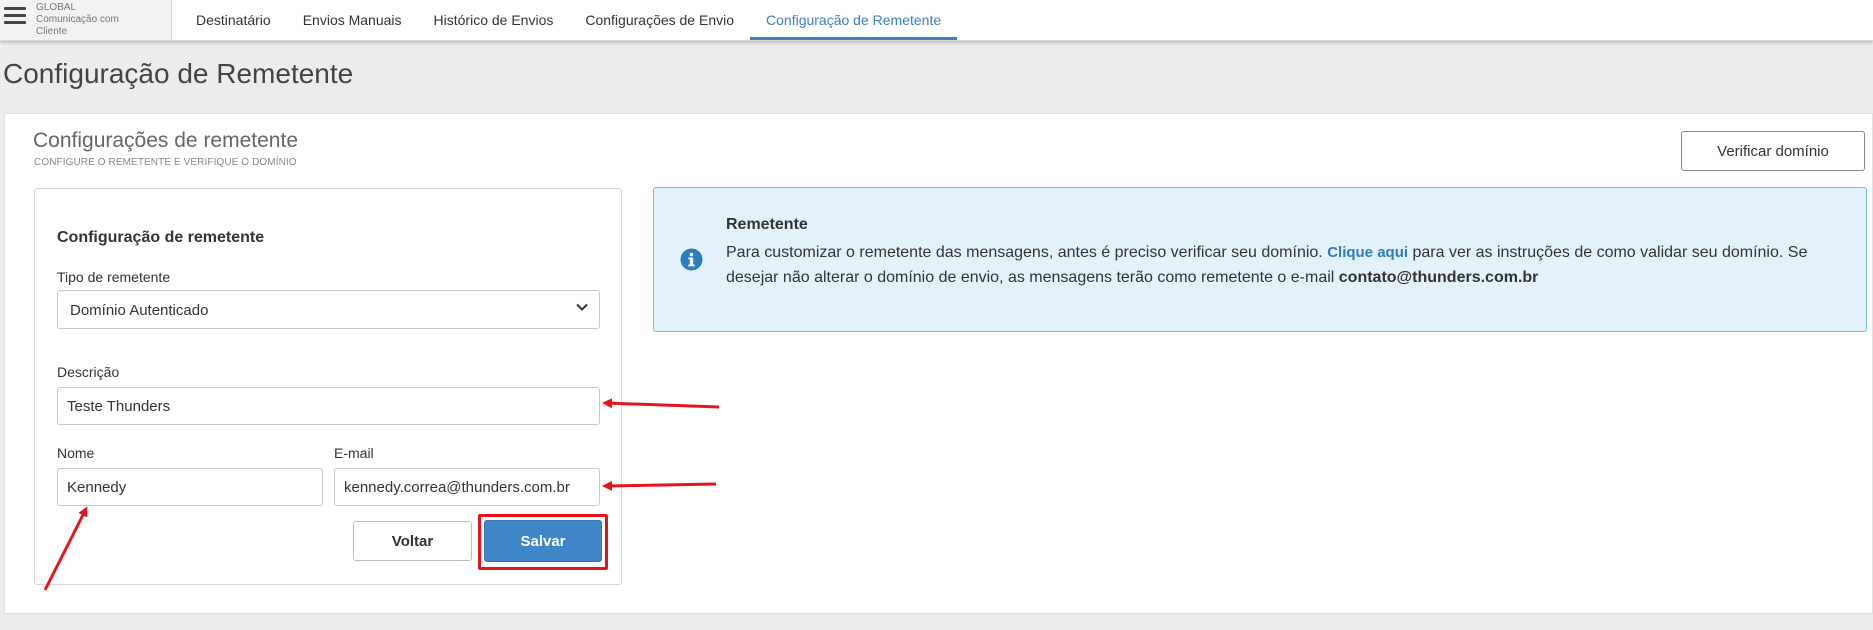 This screenshot has height=630, width=1873. What do you see at coordinates (854, 20) in the screenshot?
I see `tab-configuracao-de-remetente: Configuração de Remetente` at bounding box center [854, 20].